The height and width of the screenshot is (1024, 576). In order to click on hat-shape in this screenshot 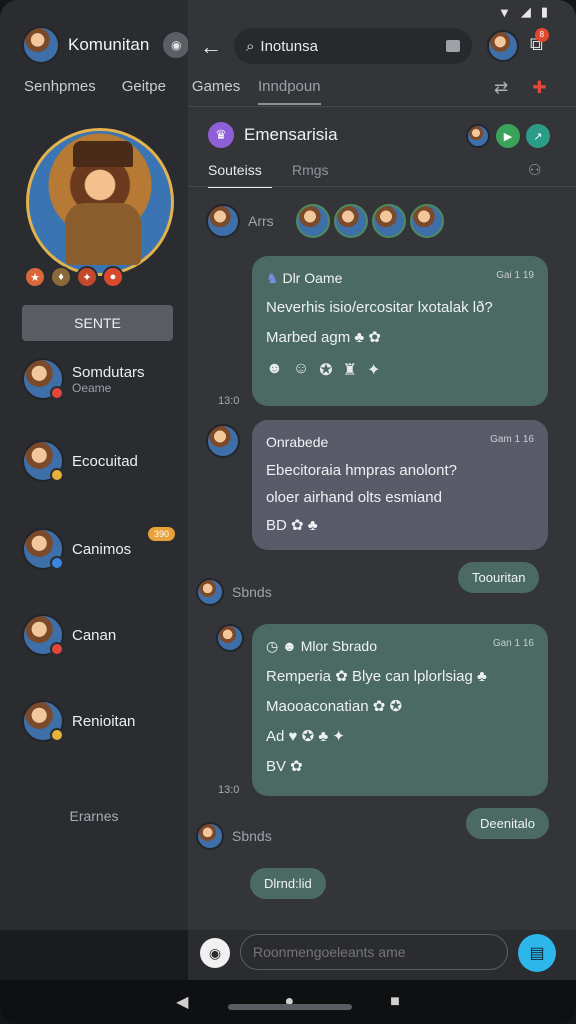, I will do `click(103, 154)`.